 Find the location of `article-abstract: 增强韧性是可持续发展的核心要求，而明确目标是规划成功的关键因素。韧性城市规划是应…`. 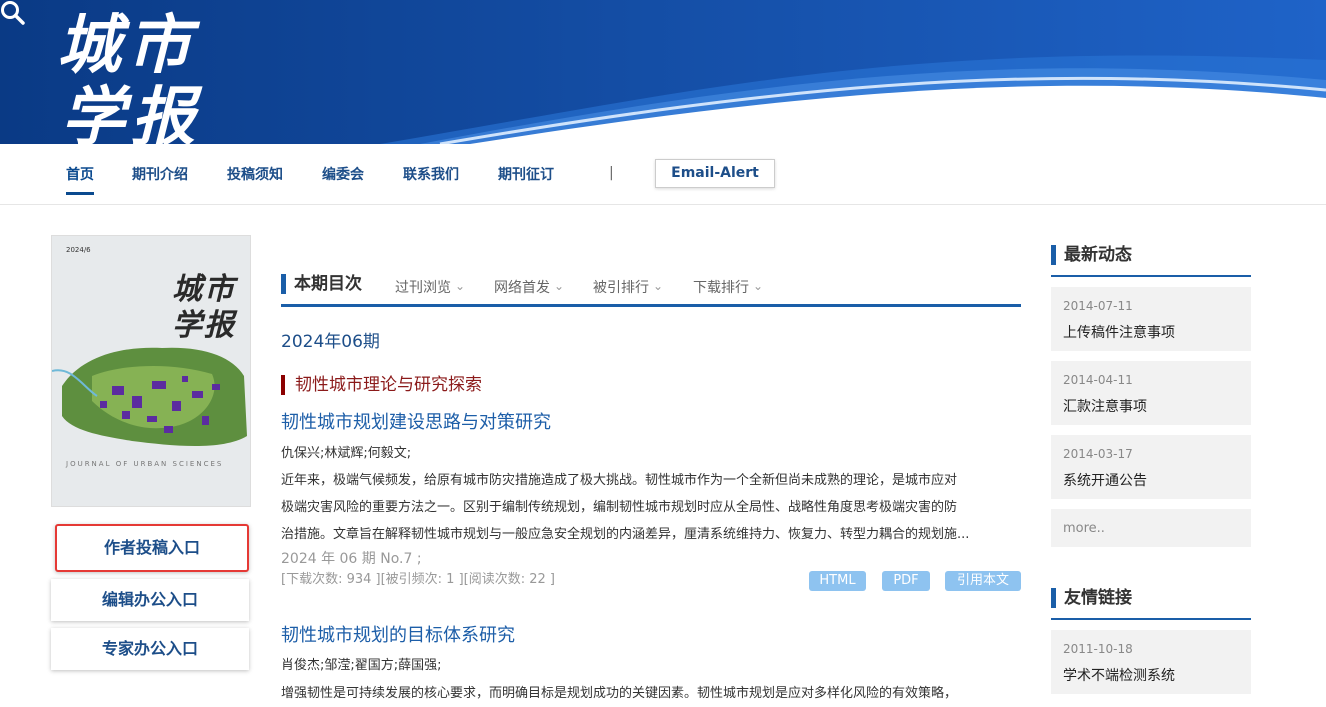

article-abstract: 增强韧性是可持续发展的核心要求，而明确目标是规划成功的关键因素。韧性城市规划是应… is located at coordinates (651, 693).